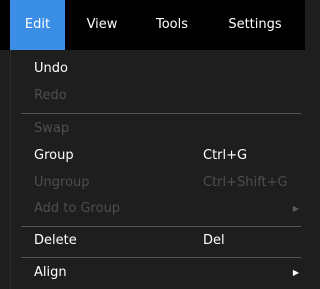 The height and width of the screenshot is (289, 320). What do you see at coordinates (156, 96) in the screenshot?
I see `menu-item-redo: Redo` at bounding box center [156, 96].